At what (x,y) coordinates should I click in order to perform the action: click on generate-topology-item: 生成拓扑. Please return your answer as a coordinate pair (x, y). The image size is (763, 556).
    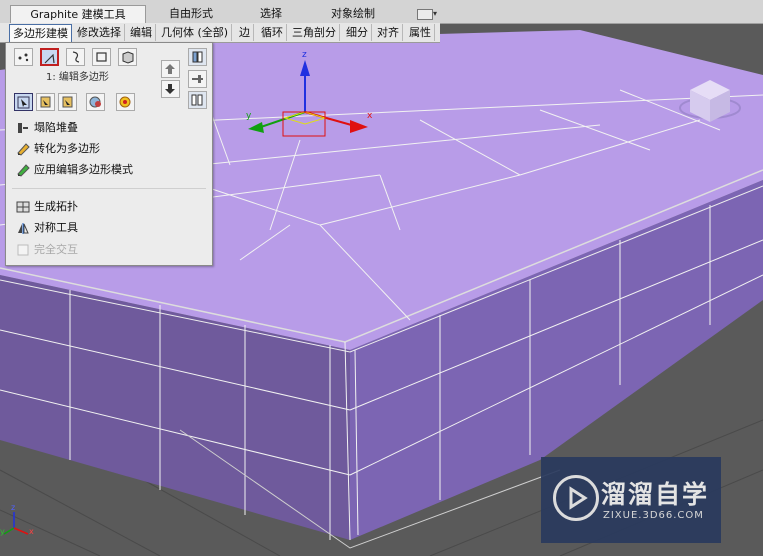
    Looking at the image, I should click on (47, 207).